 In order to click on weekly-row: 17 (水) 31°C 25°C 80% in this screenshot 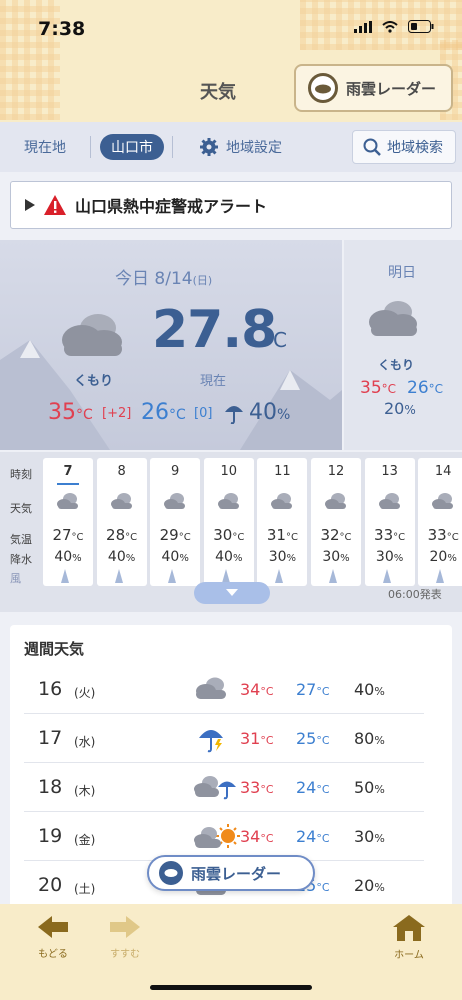, I will do `click(224, 739)`.